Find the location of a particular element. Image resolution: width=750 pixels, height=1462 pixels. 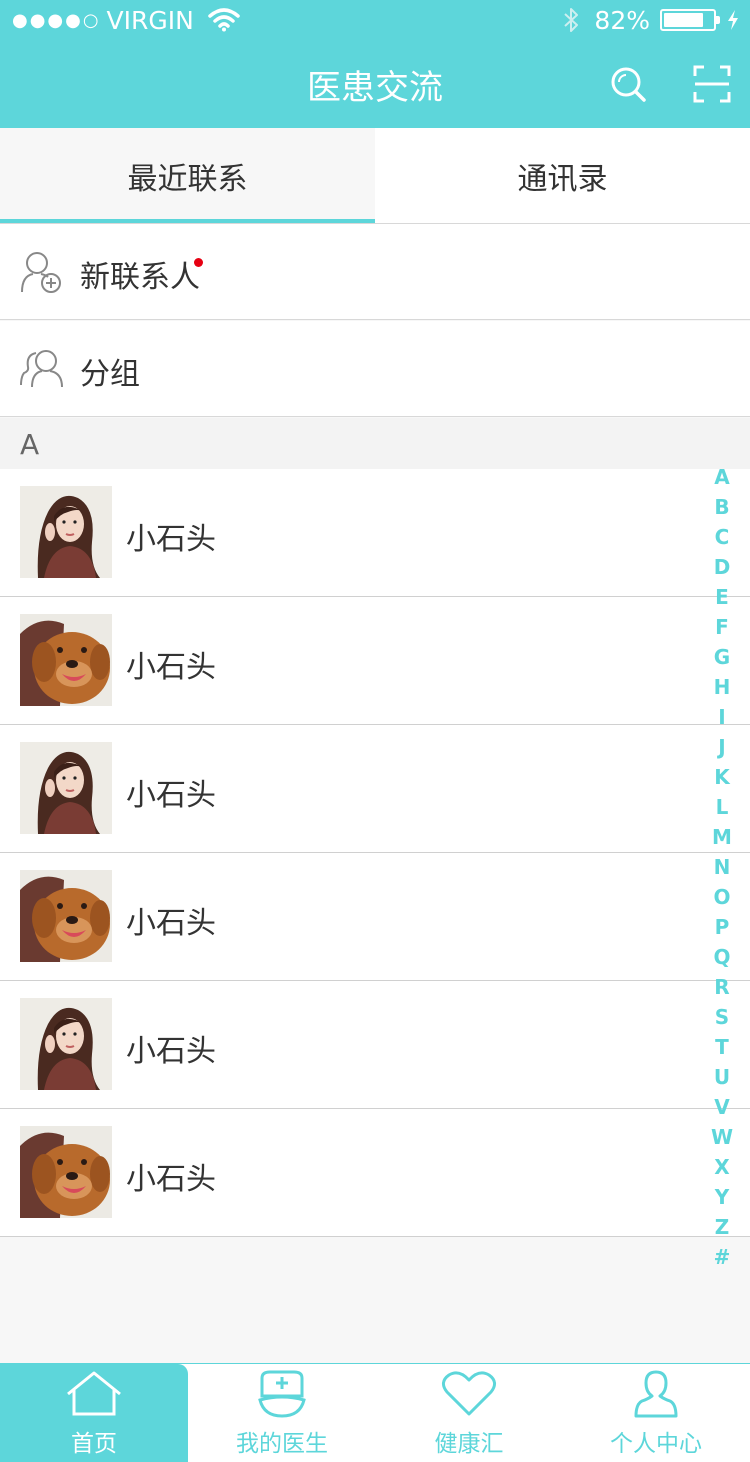

alpha-index-letter: U is located at coordinates (722, 1077).